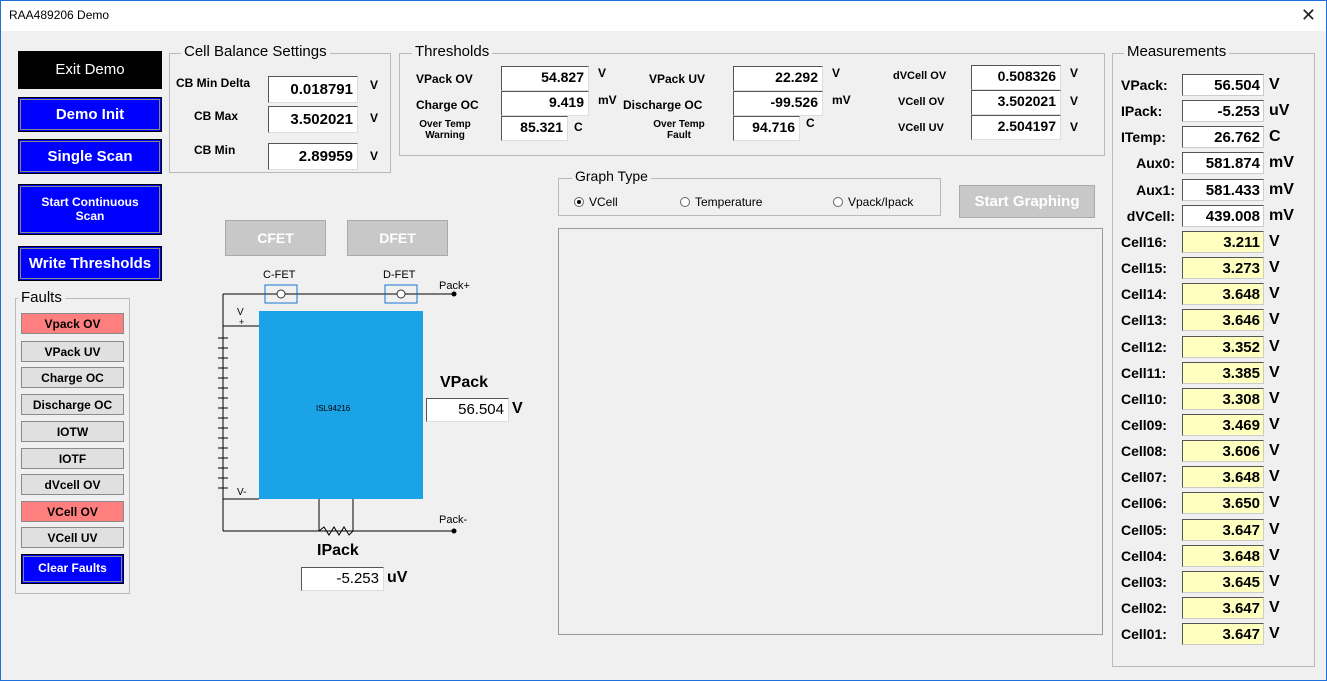 This screenshot has height=681, width=1327. Describe the element at coordinates (313, 156) in the screenshot. I see `cb-min-field: 2.89959` at that location.